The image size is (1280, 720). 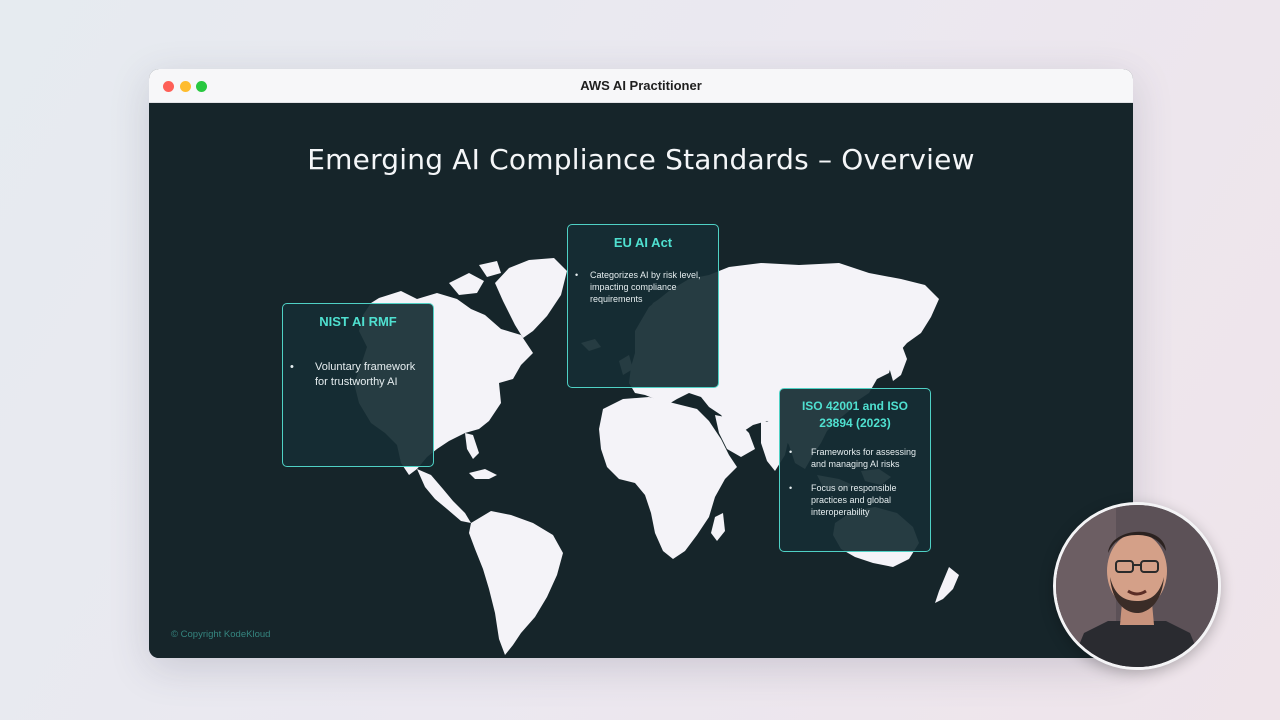 I want to click on title-bar: AWS AI Practitioner, so click(x=641, y=86).